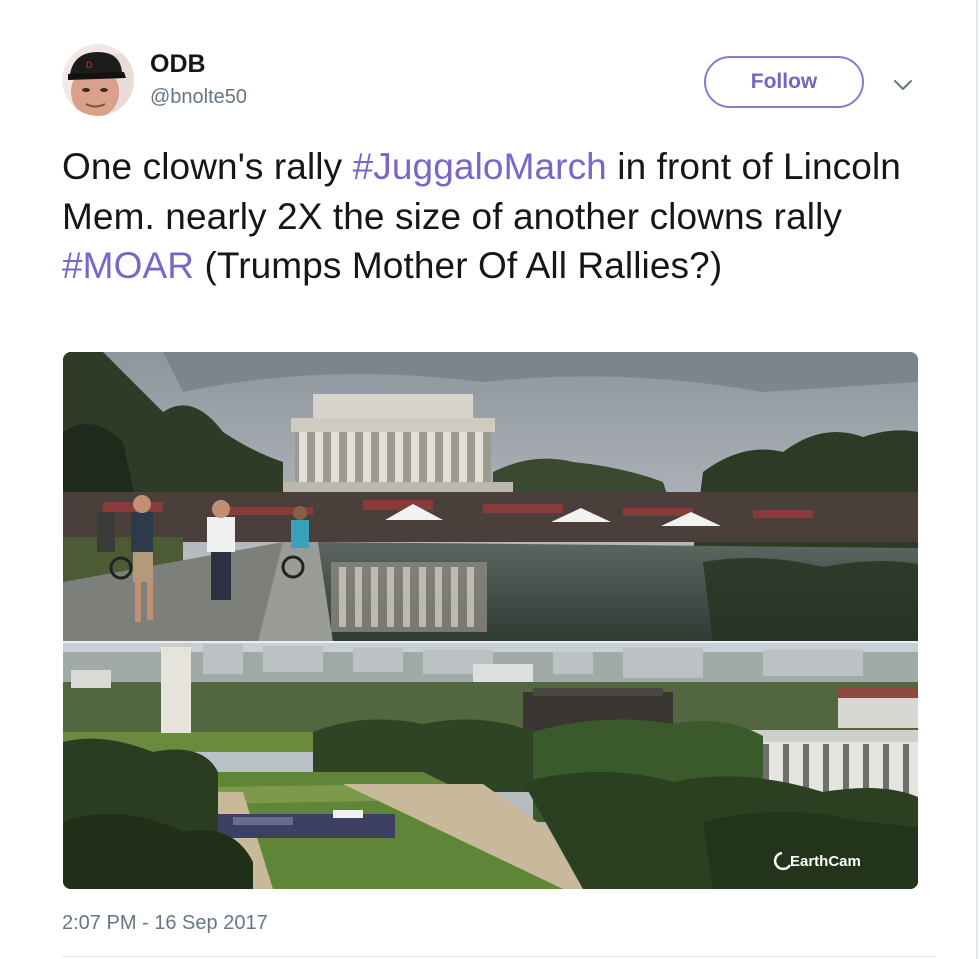  Describe the element at coordinates (207, 166) in the screenshot. I see `tweet-text-segment: One clown's rally` at that location.